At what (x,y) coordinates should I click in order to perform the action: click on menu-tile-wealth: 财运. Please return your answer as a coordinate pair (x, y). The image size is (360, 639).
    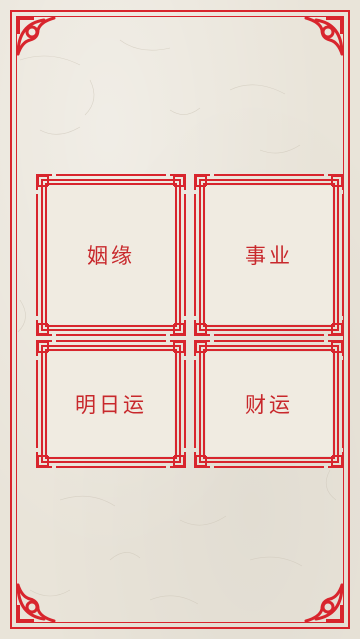
    Looking at the image, I should click on (269, 404).